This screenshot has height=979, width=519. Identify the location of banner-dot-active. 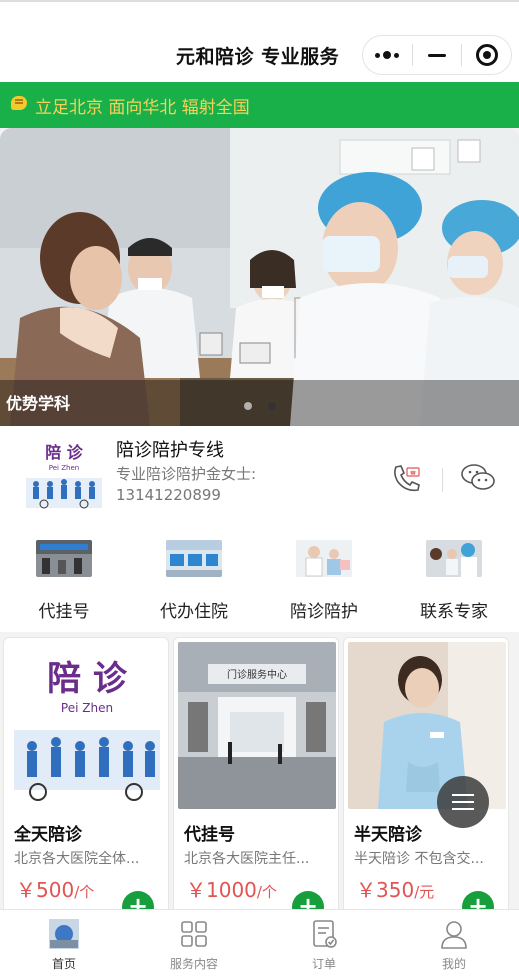
(272, 406).